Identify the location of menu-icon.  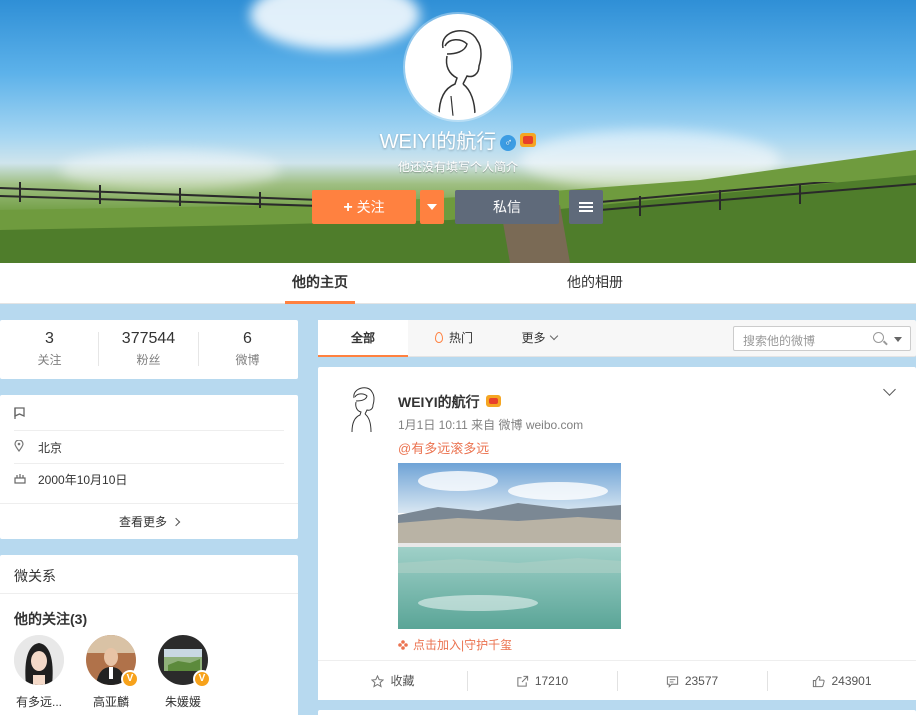
(586, 207).